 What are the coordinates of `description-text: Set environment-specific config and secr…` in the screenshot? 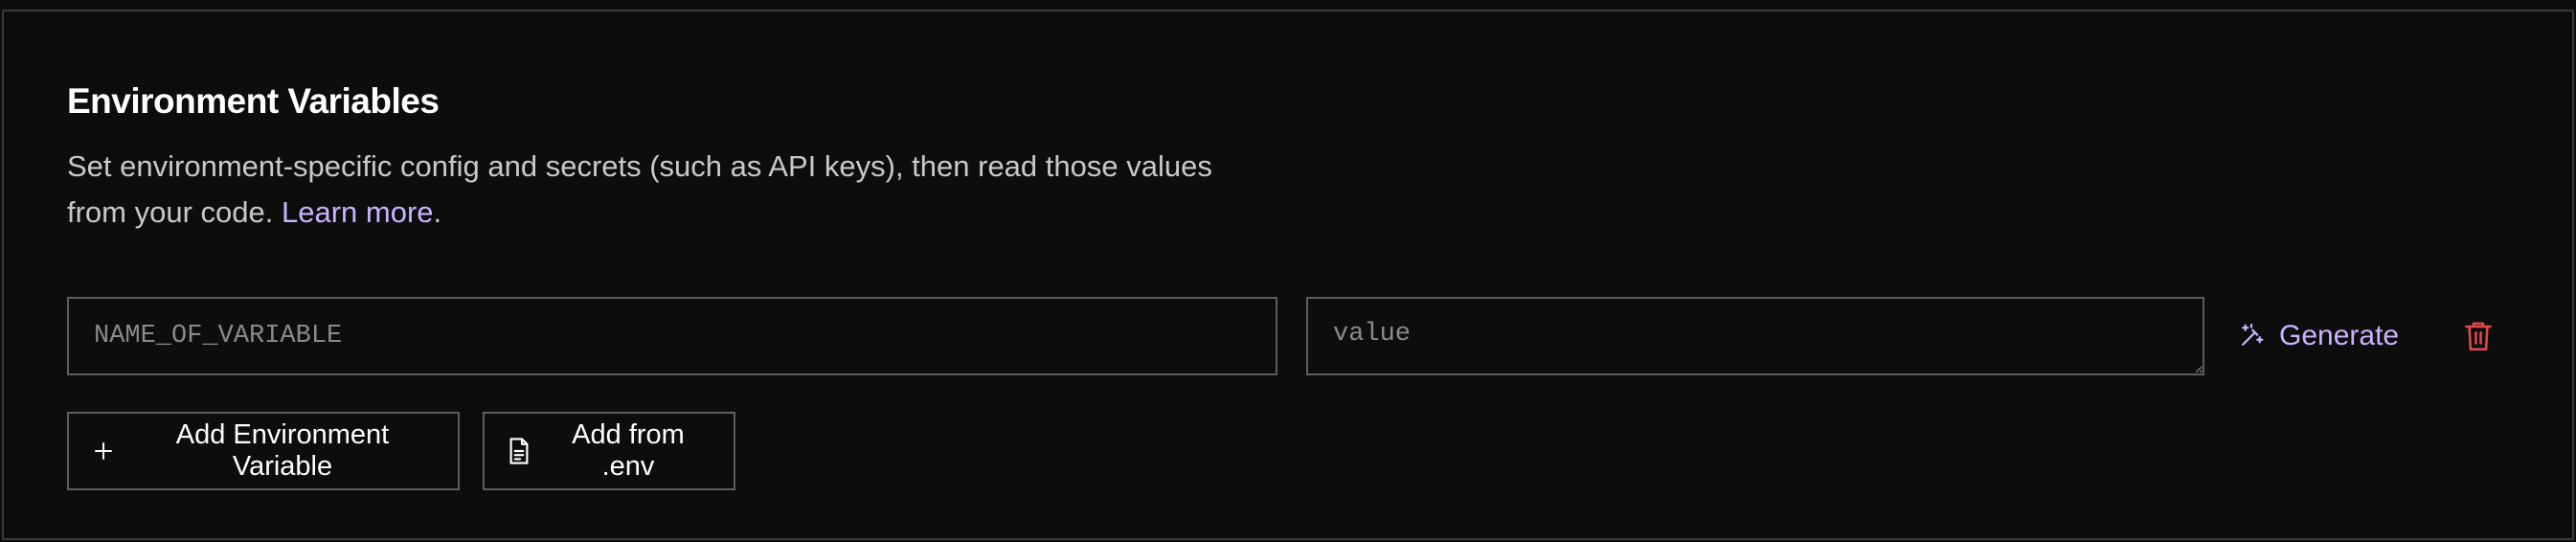 It's located at (639, 189).